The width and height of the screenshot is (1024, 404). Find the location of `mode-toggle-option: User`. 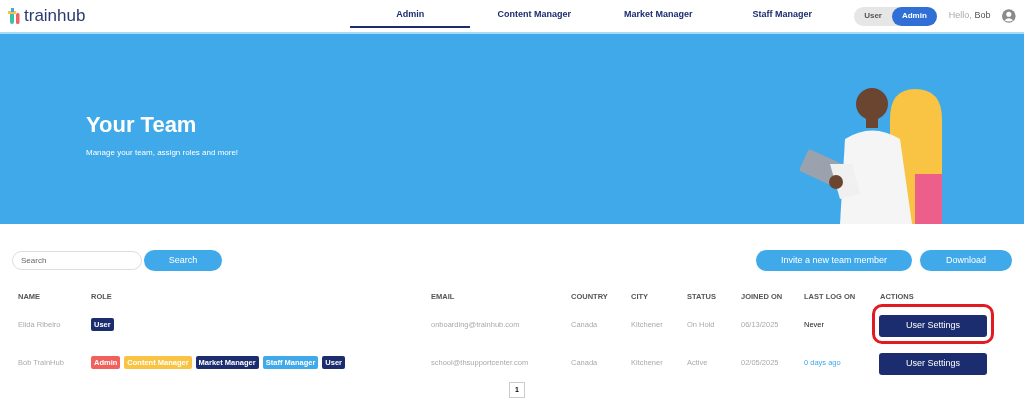

mode-toggle-option: User is located at coordinates (873, 16).